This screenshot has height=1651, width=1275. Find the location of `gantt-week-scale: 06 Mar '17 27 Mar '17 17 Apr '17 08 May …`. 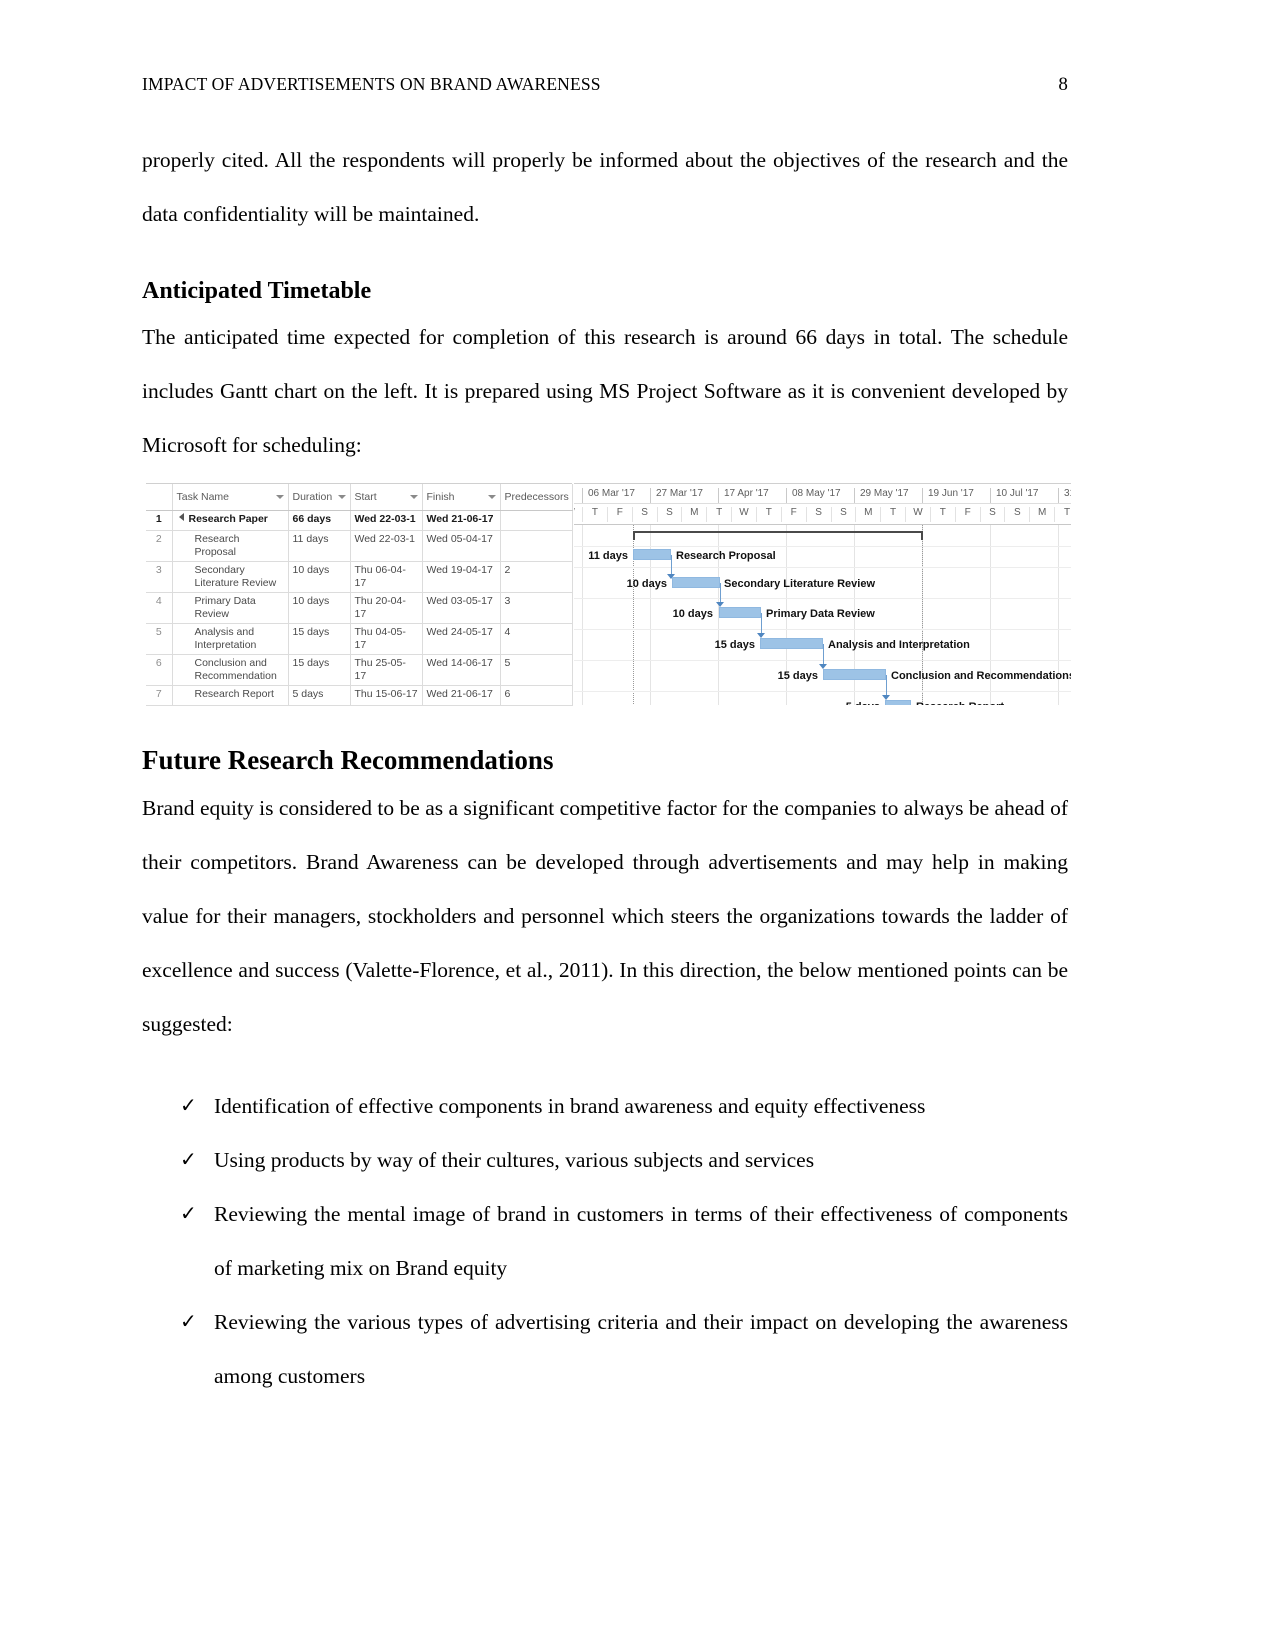

gantt-week-scale: 06 Mar '17 27 Mar '17 17 Apr '17 08 May … is located at coordinates (822, 493).